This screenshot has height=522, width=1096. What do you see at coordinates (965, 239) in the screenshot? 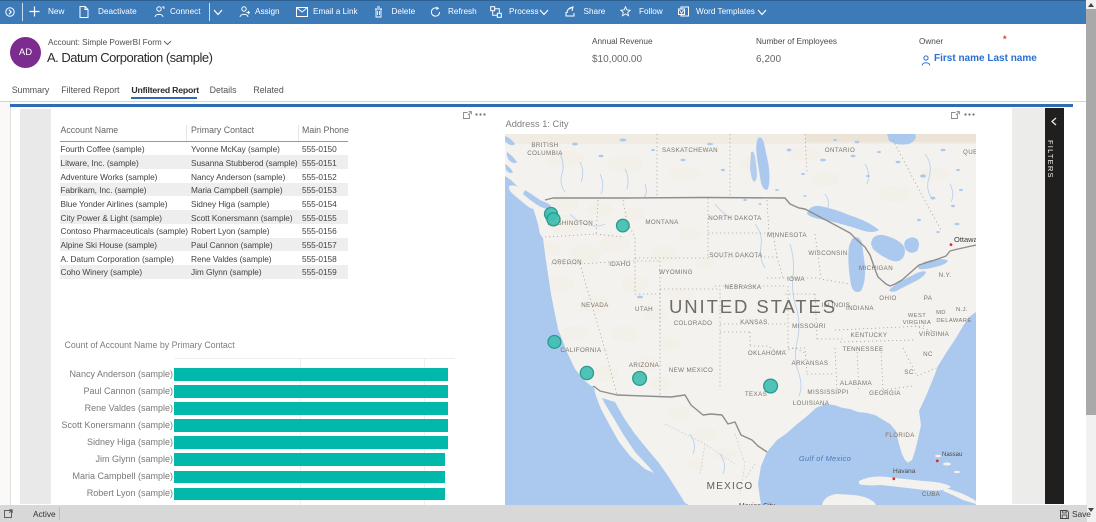
I see `svg-text: Ottawa` at bounding box center [965, 239].